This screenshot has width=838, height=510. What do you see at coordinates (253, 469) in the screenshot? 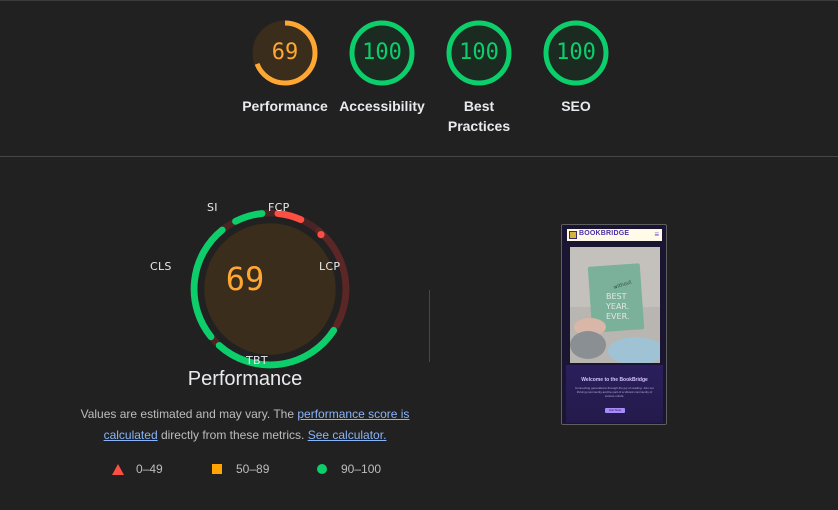
I see `legend-average-range: 50–89` at bounding box center [253, 469].